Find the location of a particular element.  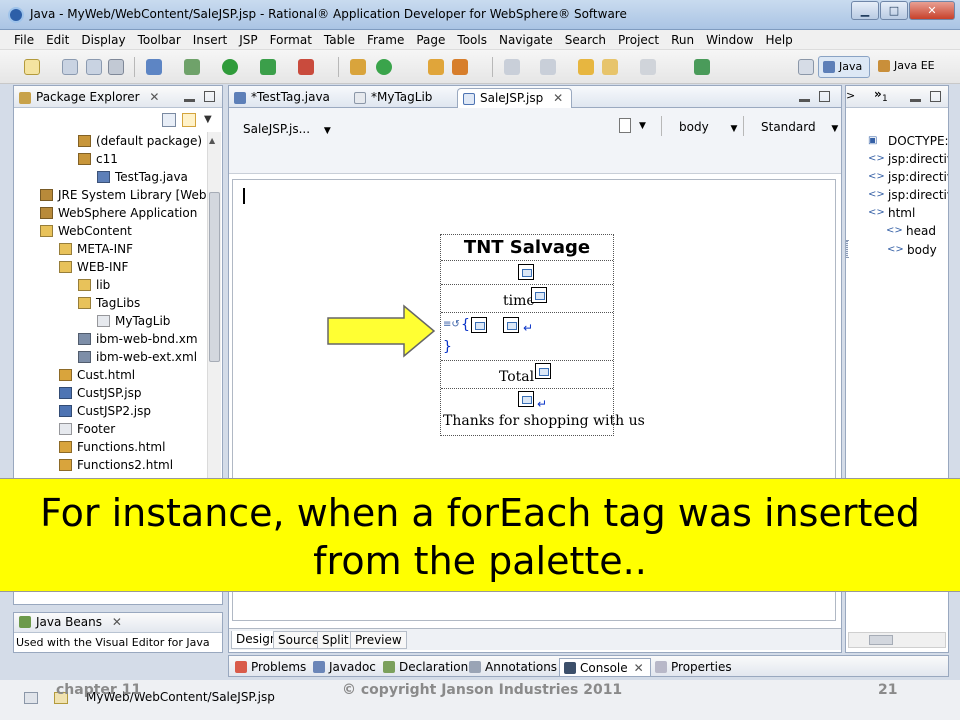

scroll-up-icon: ▲ is located at coordinates (212, 140).